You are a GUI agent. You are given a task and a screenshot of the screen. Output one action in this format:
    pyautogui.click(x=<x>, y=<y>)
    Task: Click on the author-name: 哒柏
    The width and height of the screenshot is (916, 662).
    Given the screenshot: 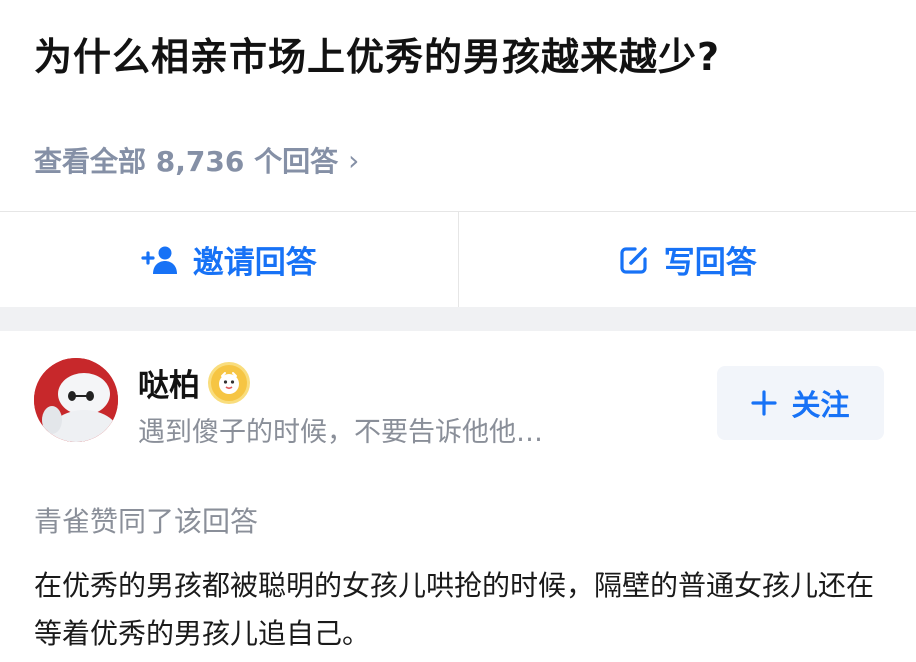 What is the action you would take?
    pyautogui.click(x=169, y=382)
    